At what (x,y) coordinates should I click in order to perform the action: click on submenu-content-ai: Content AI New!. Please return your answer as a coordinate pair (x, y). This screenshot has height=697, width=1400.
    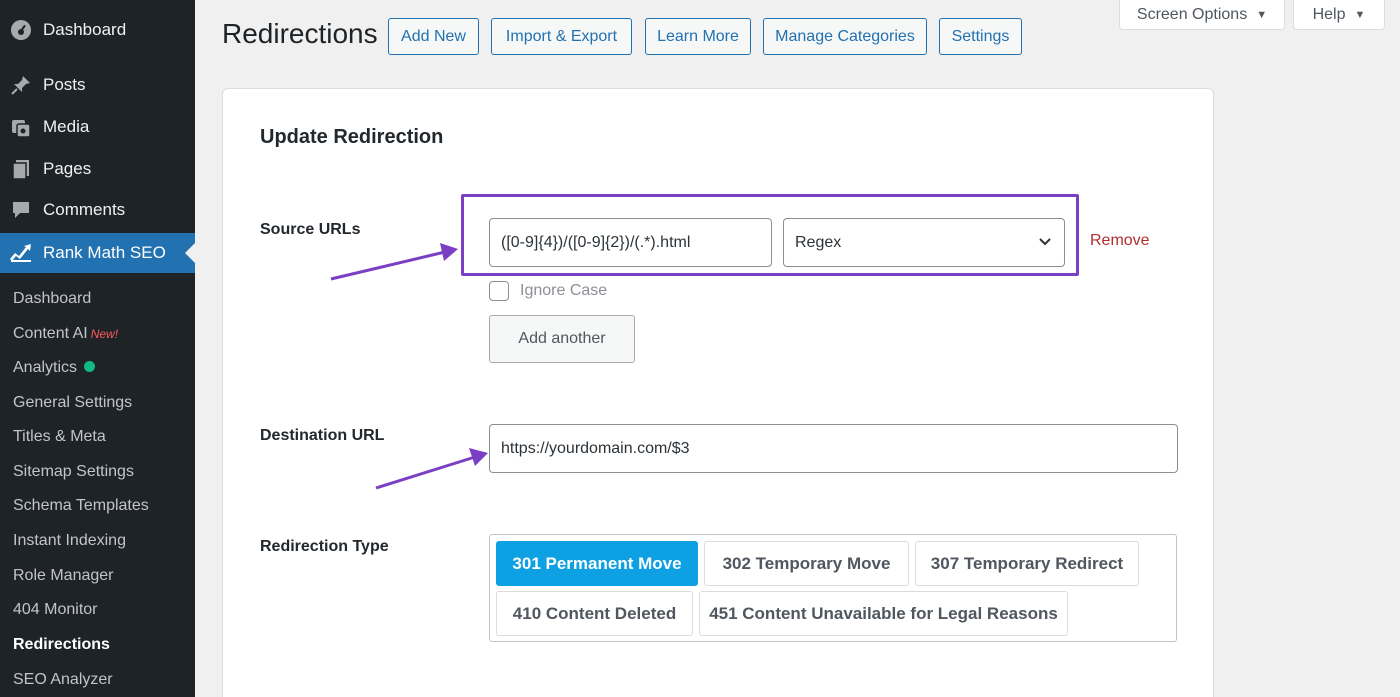
    Looking at the image, I should click on (65, 334).